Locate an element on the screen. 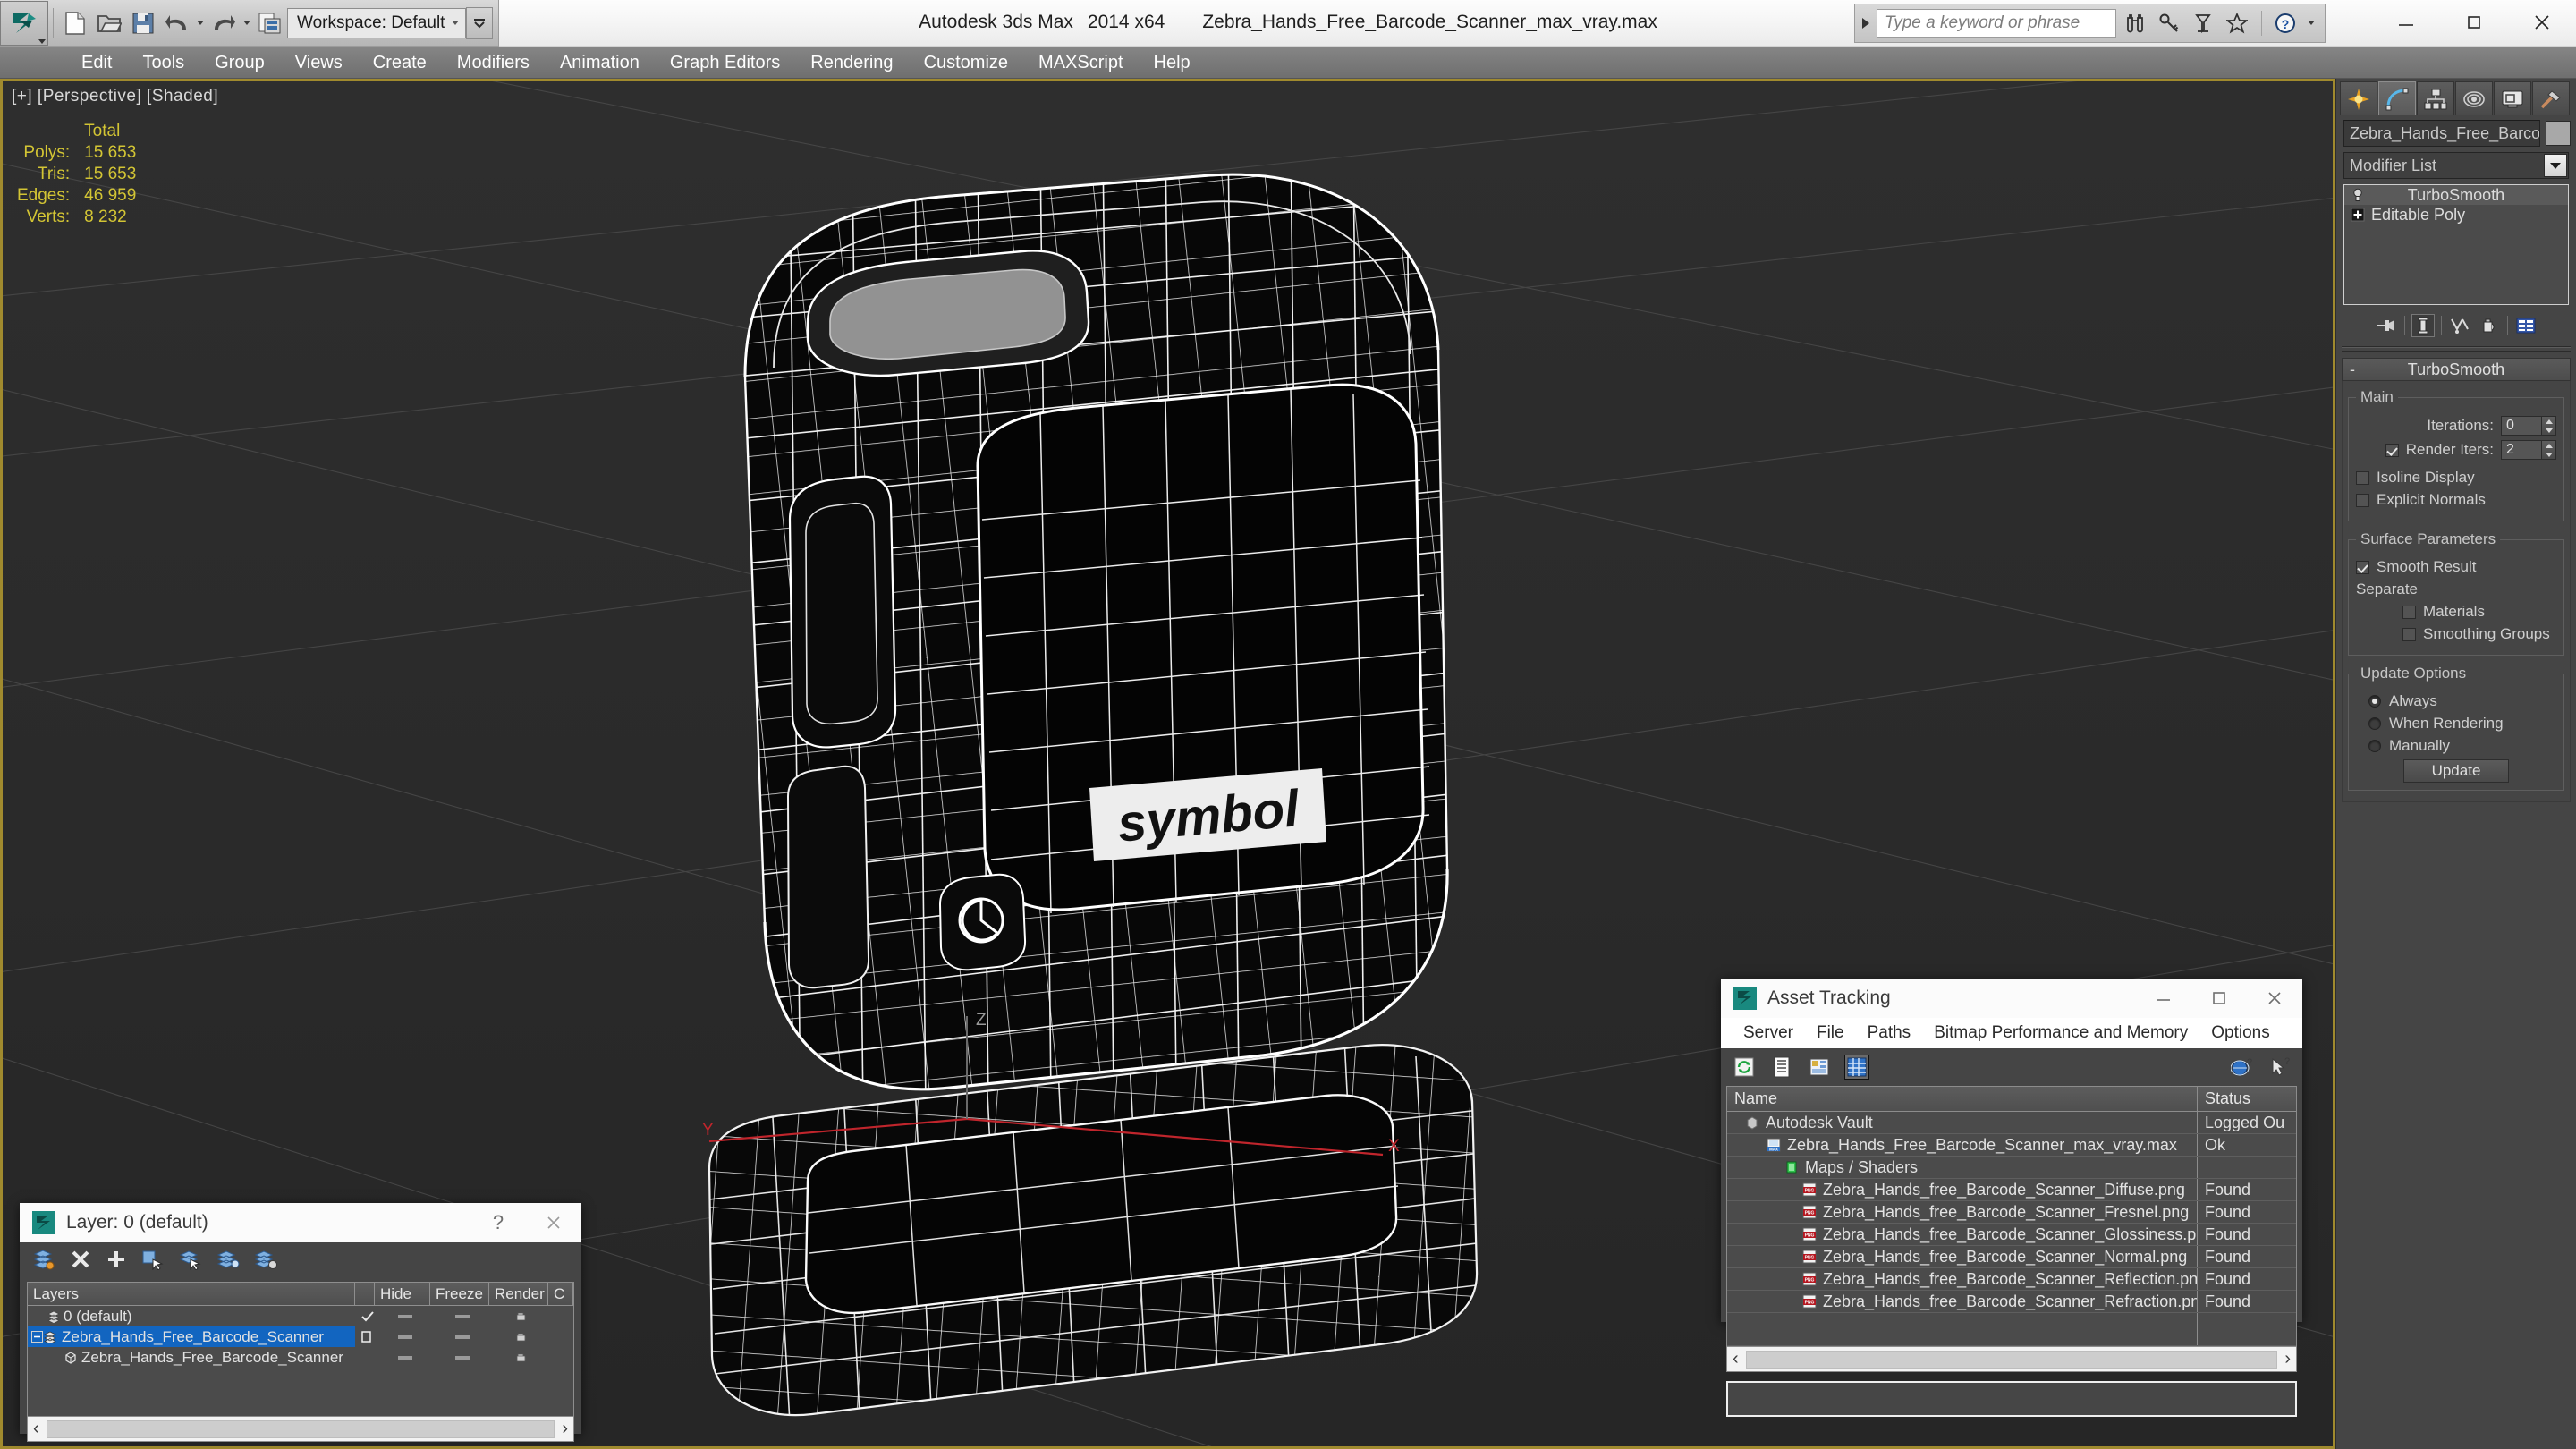 This screenshot has width=2576, height=1449. layer-properties-icon is located at coordinates (265, 1262).